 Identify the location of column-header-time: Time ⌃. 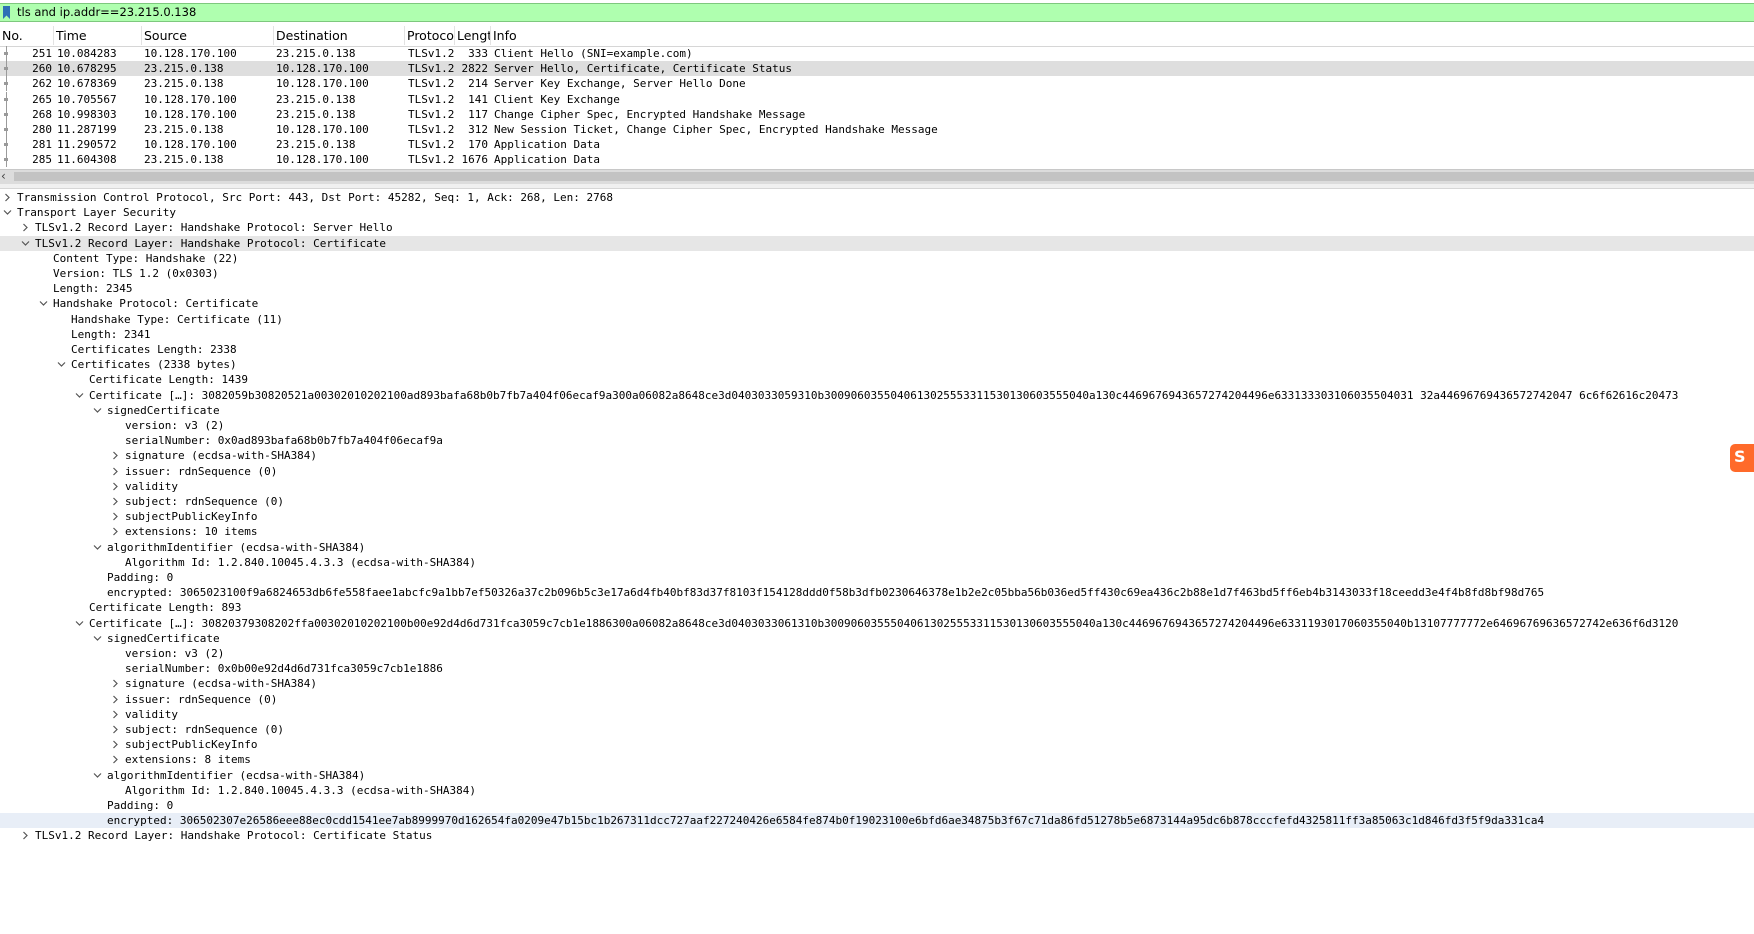
(98, 35).